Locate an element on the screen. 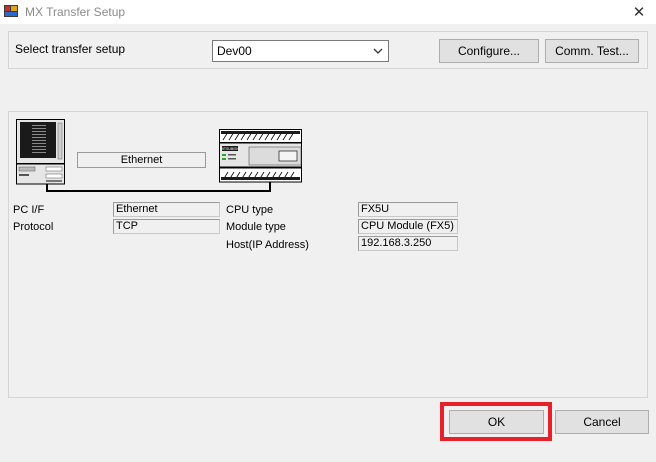  transfer-setup-value: Dev00 is located at coordinates (234, 51).